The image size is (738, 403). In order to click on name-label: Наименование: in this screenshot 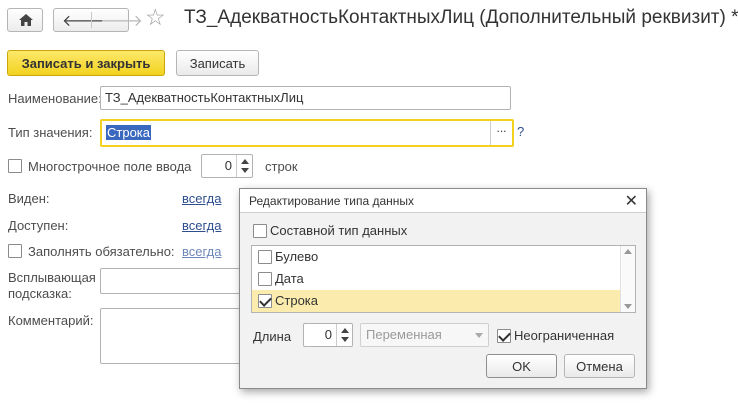, I will do `click(55, 98)`.